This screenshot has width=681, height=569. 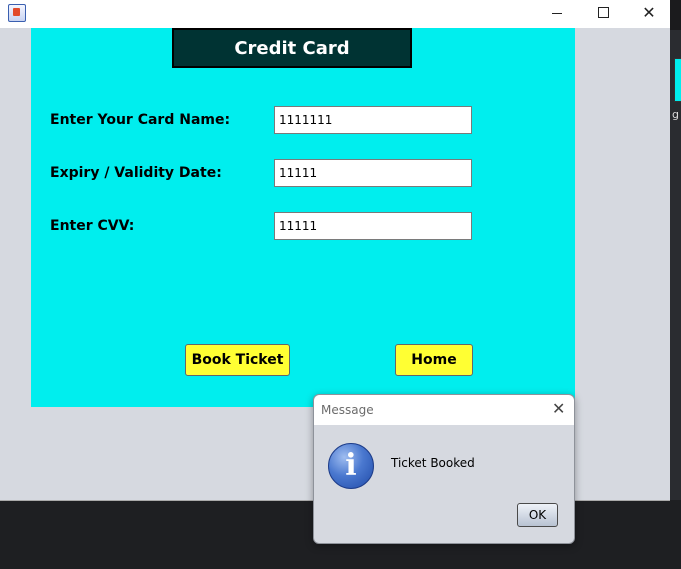 What do you see at coordinates (675, 114) in the screenshot?
I see `background-partial-text: g` at bounding box center [675, 114].